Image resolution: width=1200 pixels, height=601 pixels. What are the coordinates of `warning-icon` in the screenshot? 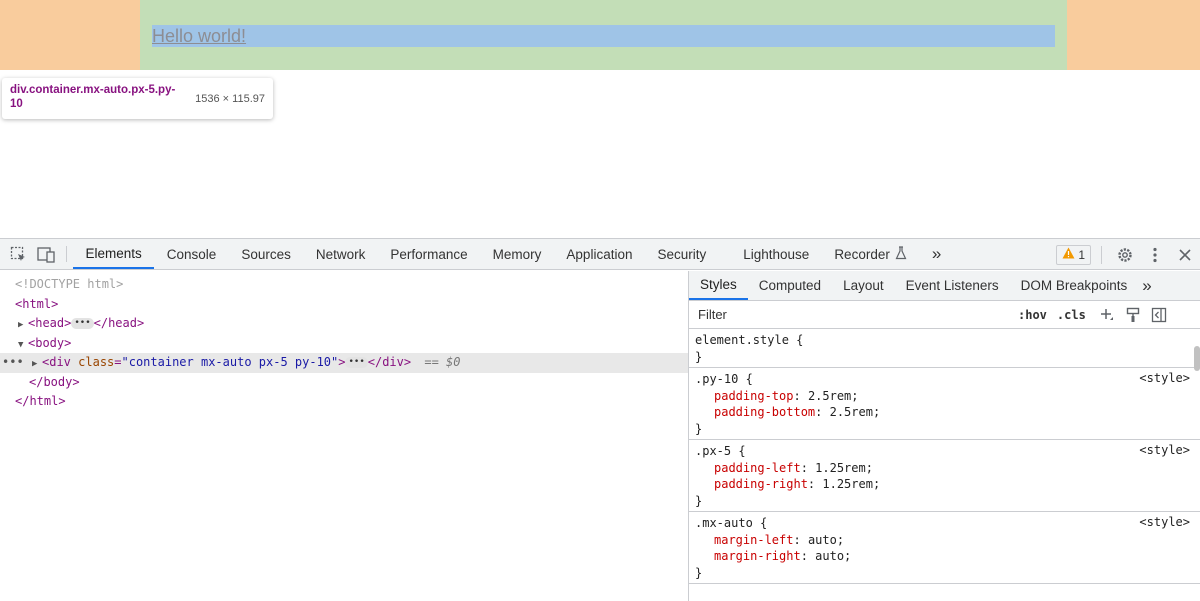 It's located at (1068, 254).